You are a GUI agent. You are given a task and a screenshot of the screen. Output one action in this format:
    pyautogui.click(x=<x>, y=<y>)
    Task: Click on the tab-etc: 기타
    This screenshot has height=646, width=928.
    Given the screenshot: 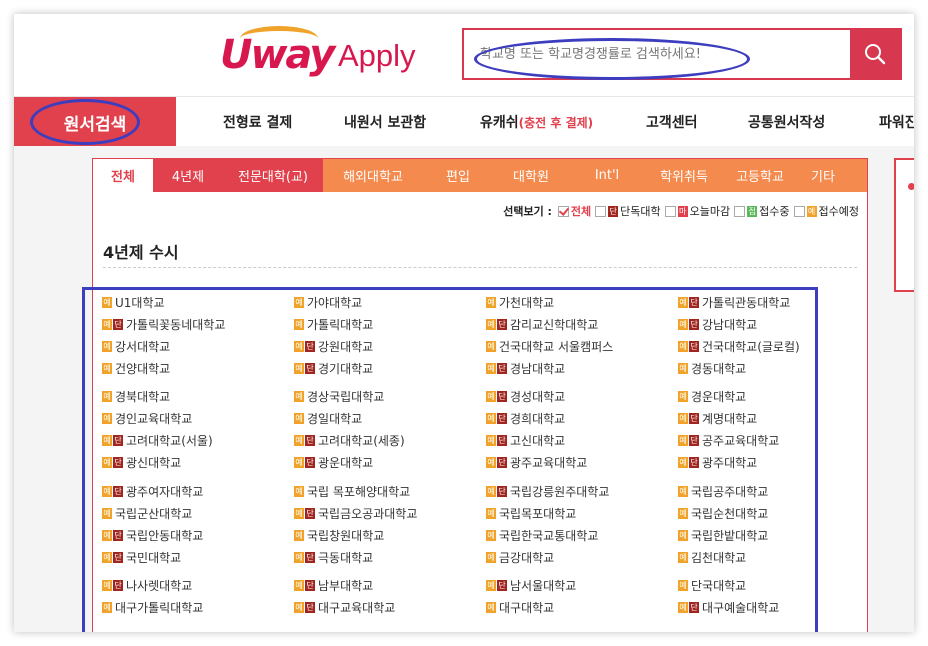 What is the action you would take?
    pyautogui.click(x=823, y=175)
    